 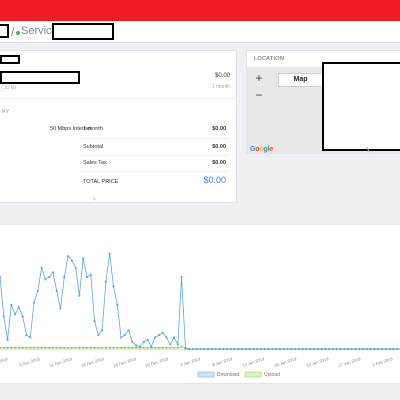 What do you see at coordinates (9, 88) in the screenshot?
I see `plan-subtitle: / 10 kb` at bounding box center [9, 88].